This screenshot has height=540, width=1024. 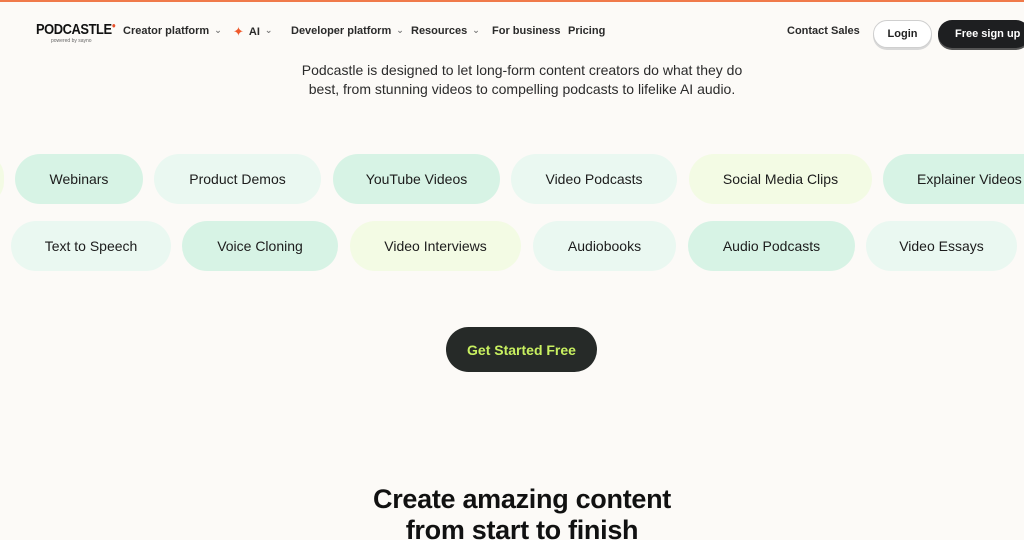 I want to click on chip-explainer-videos: Explainer Videos, so click(x=953, y=179).